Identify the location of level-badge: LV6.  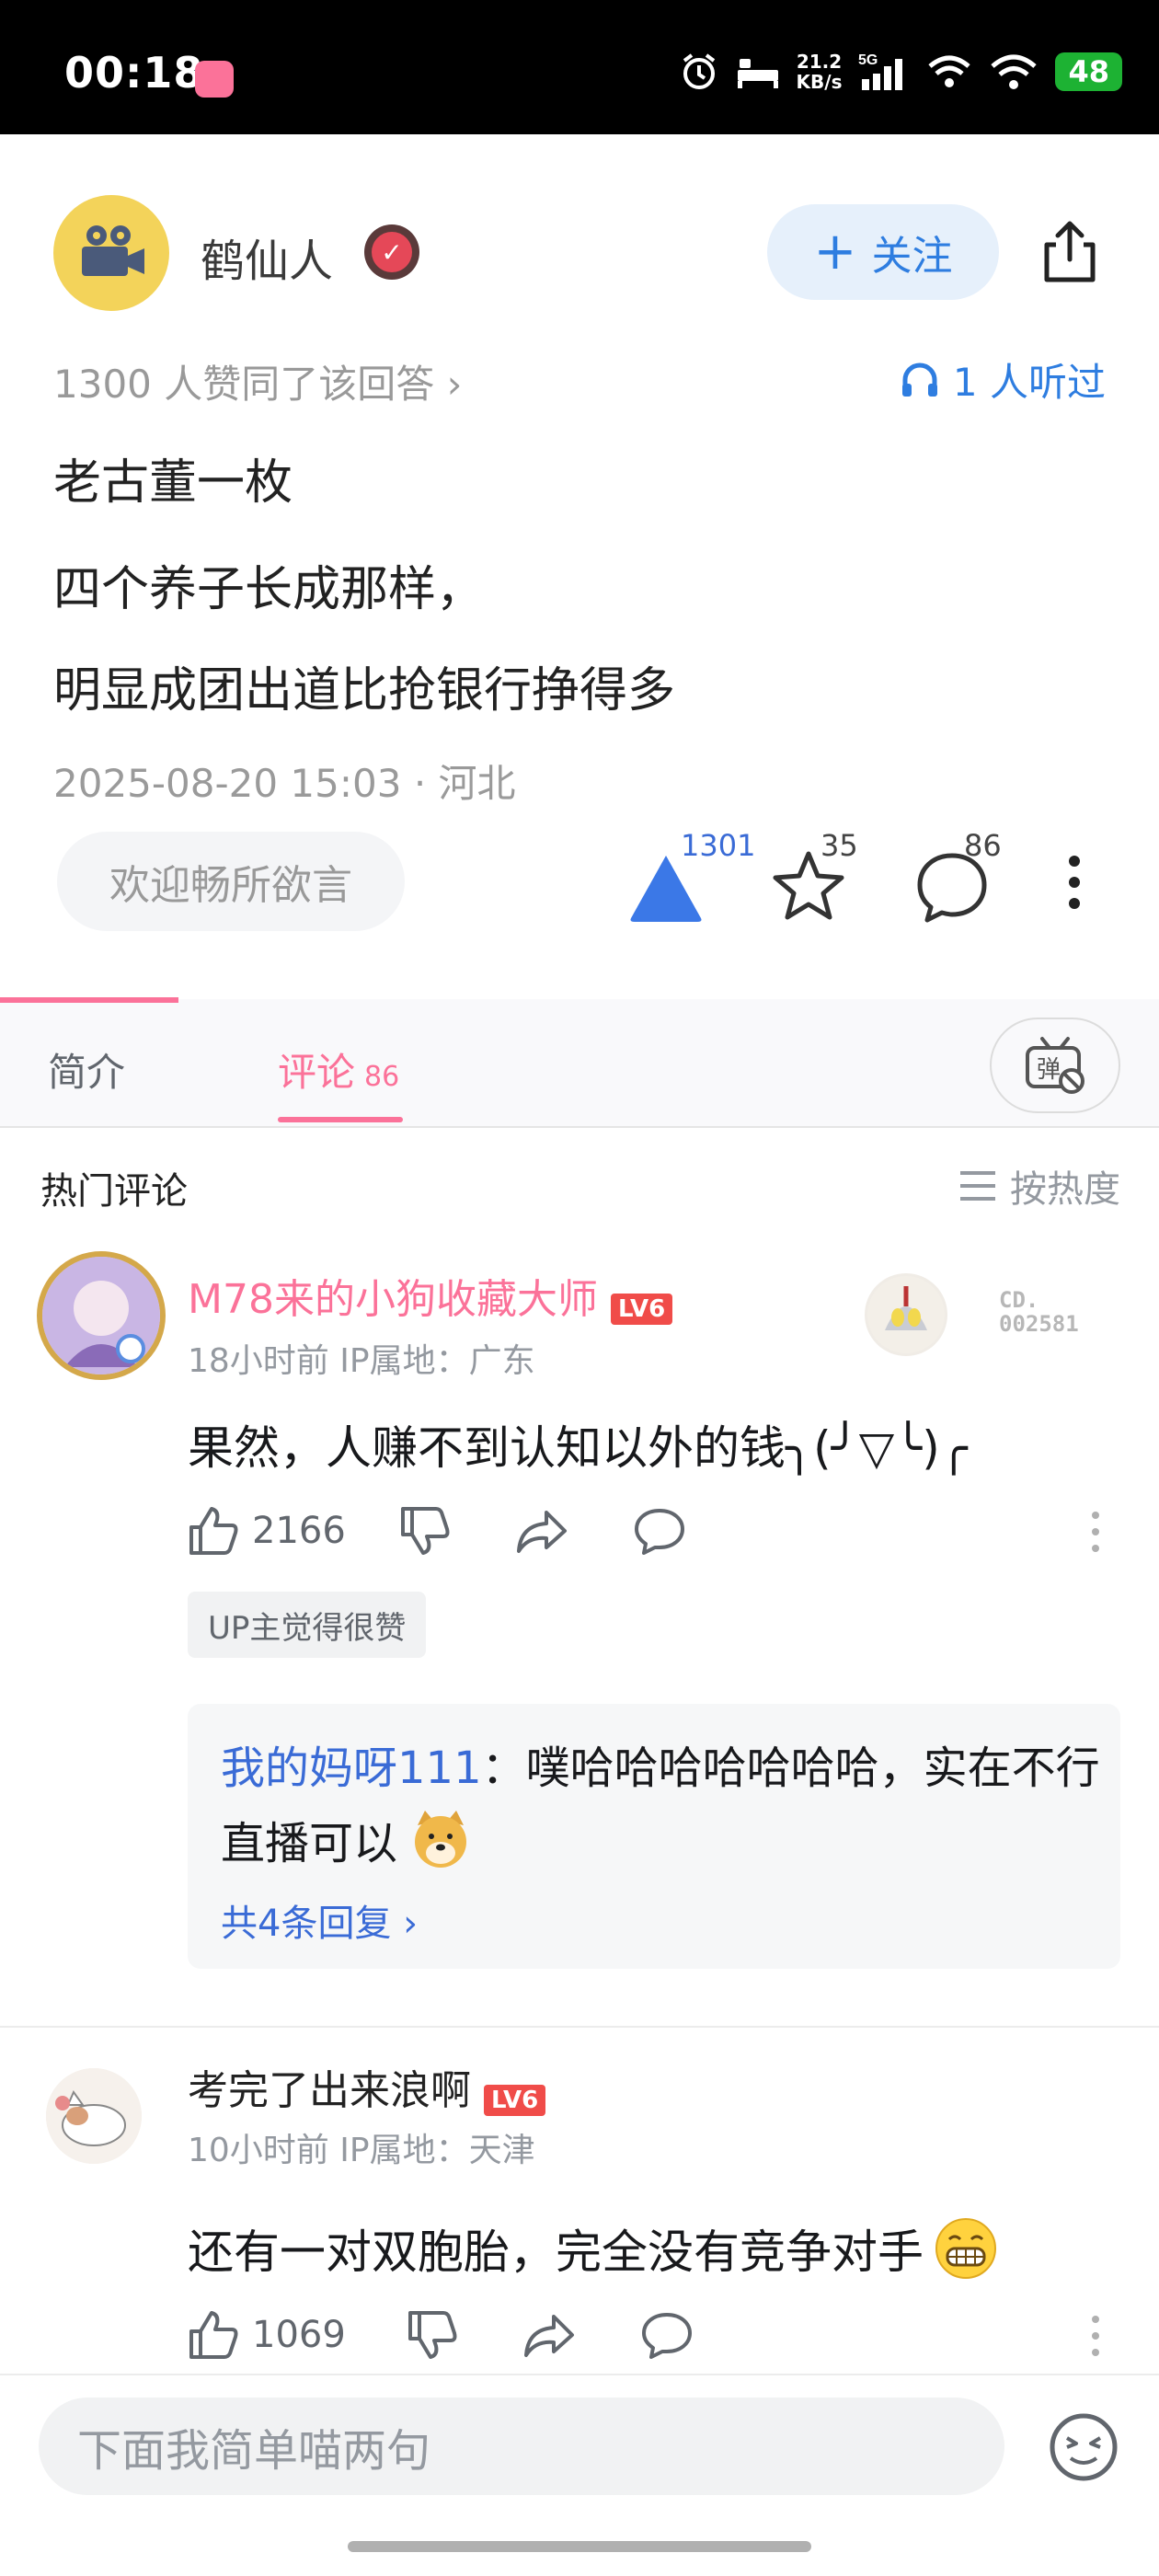
(641, 1309).